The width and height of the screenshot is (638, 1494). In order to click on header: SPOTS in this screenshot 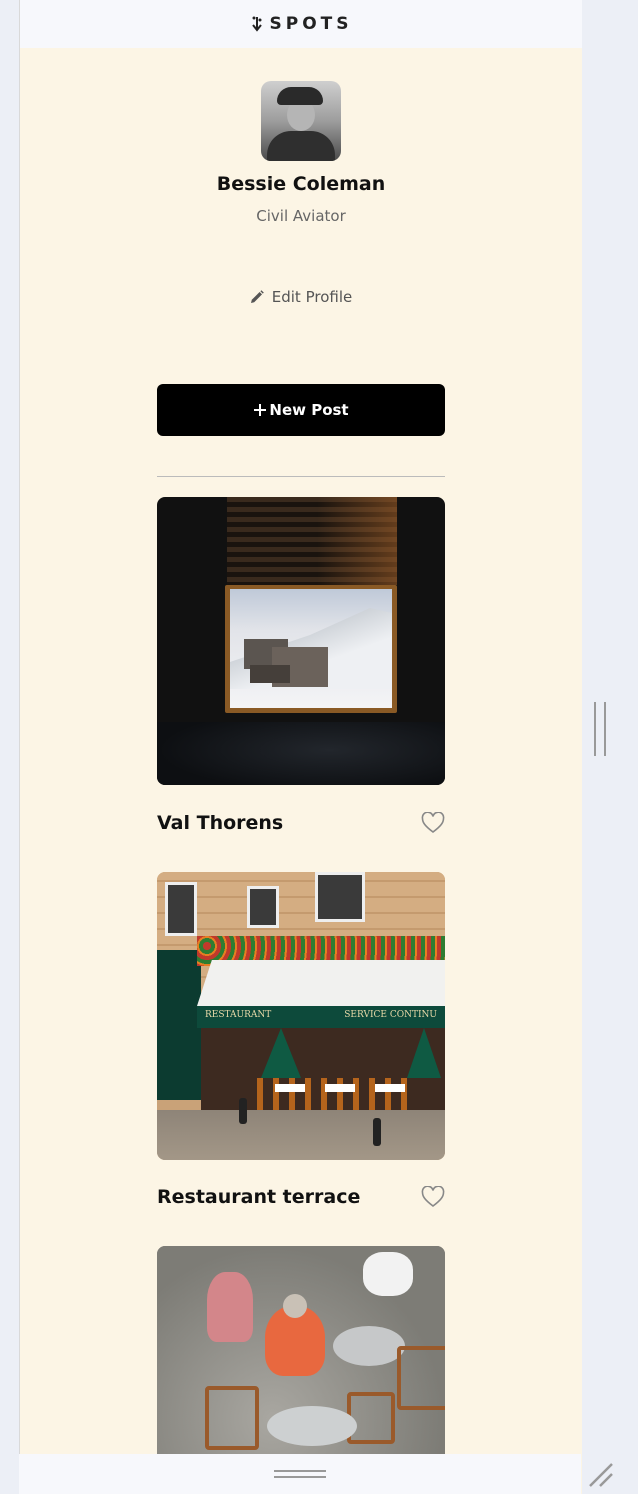, I will do `click(301, 24)`.